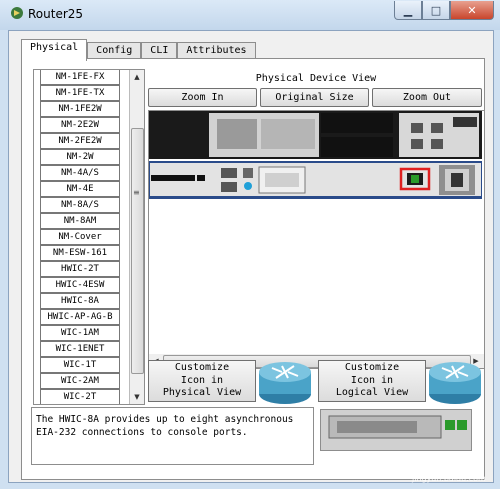 The height and width of the screenshot is (489, 500). Describe the element at coordinates (80, 317) in the screenshot. I see `module-item: HWIC-AP-AG-B` at that location.